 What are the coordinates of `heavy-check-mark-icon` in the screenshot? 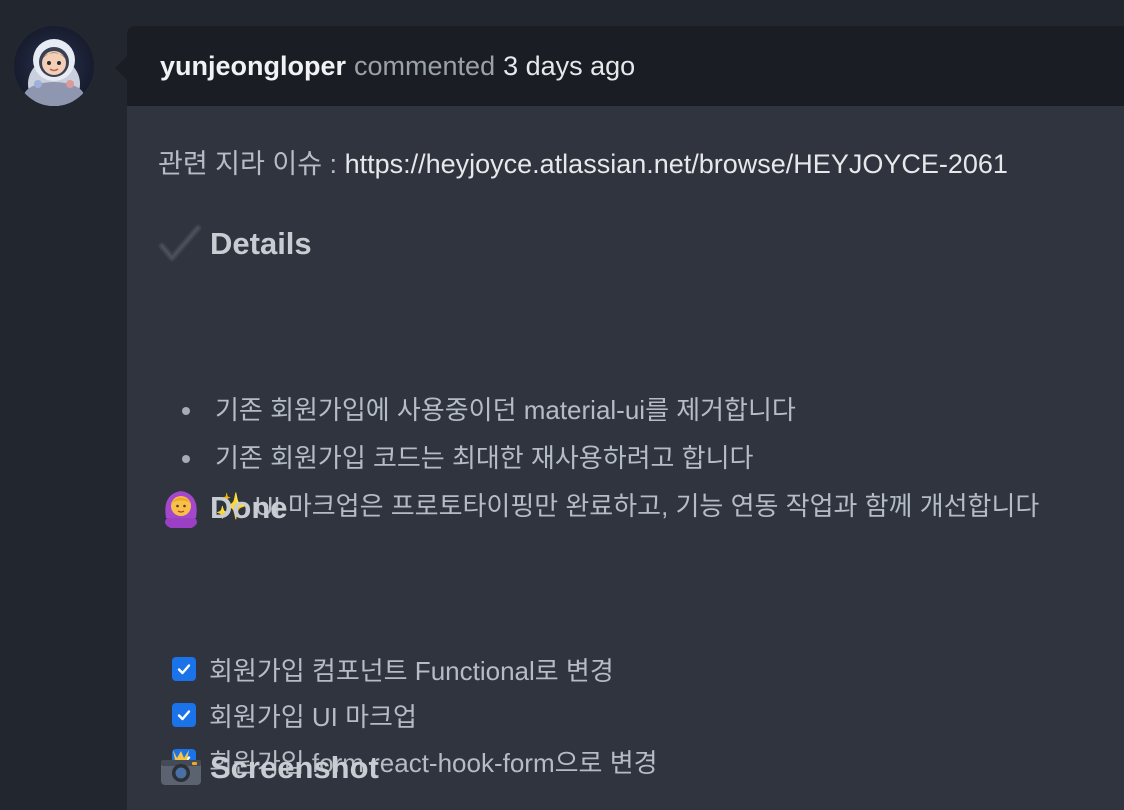 It's located at (181, 244).